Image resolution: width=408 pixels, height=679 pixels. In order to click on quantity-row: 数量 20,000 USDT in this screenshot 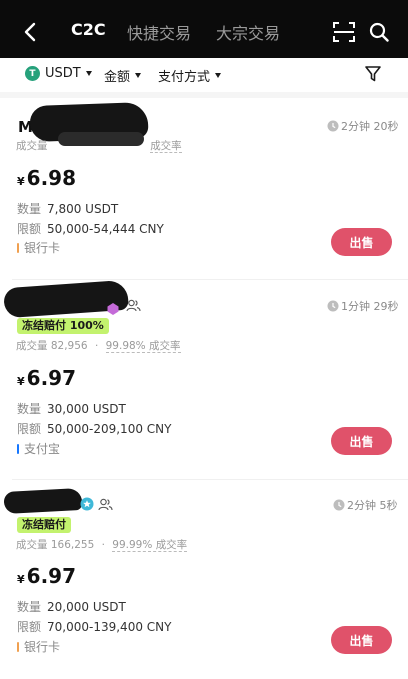, I will do `click(71, 606)`.